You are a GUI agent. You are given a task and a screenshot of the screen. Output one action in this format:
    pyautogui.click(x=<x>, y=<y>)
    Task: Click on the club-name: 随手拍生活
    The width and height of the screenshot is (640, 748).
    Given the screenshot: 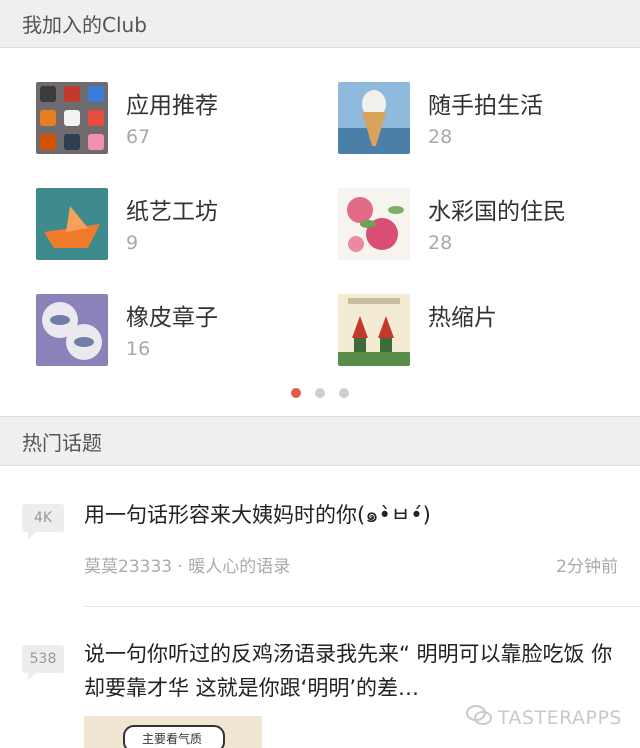 What is the action you would take?
    pyautogui.click(x=485, y=106)
    